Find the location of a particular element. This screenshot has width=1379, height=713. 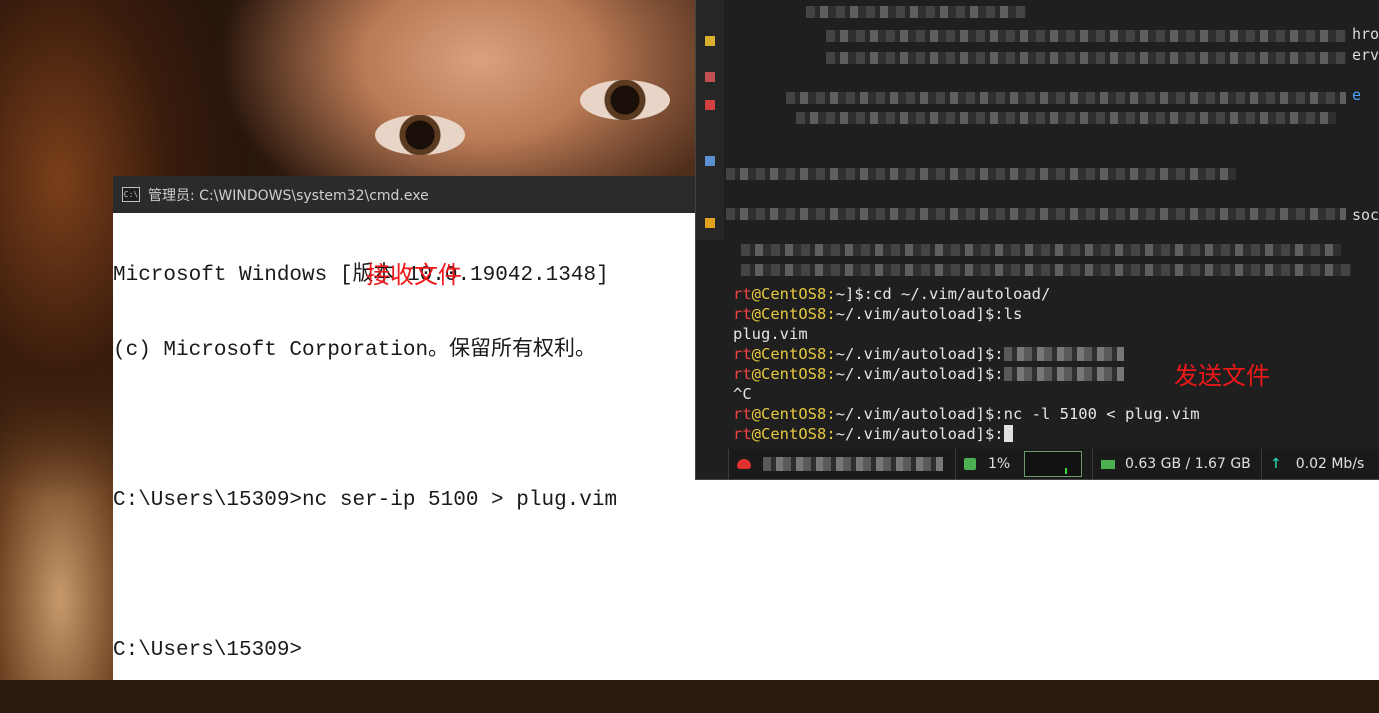

terminal-gutter is located at coordinates (710, 120).